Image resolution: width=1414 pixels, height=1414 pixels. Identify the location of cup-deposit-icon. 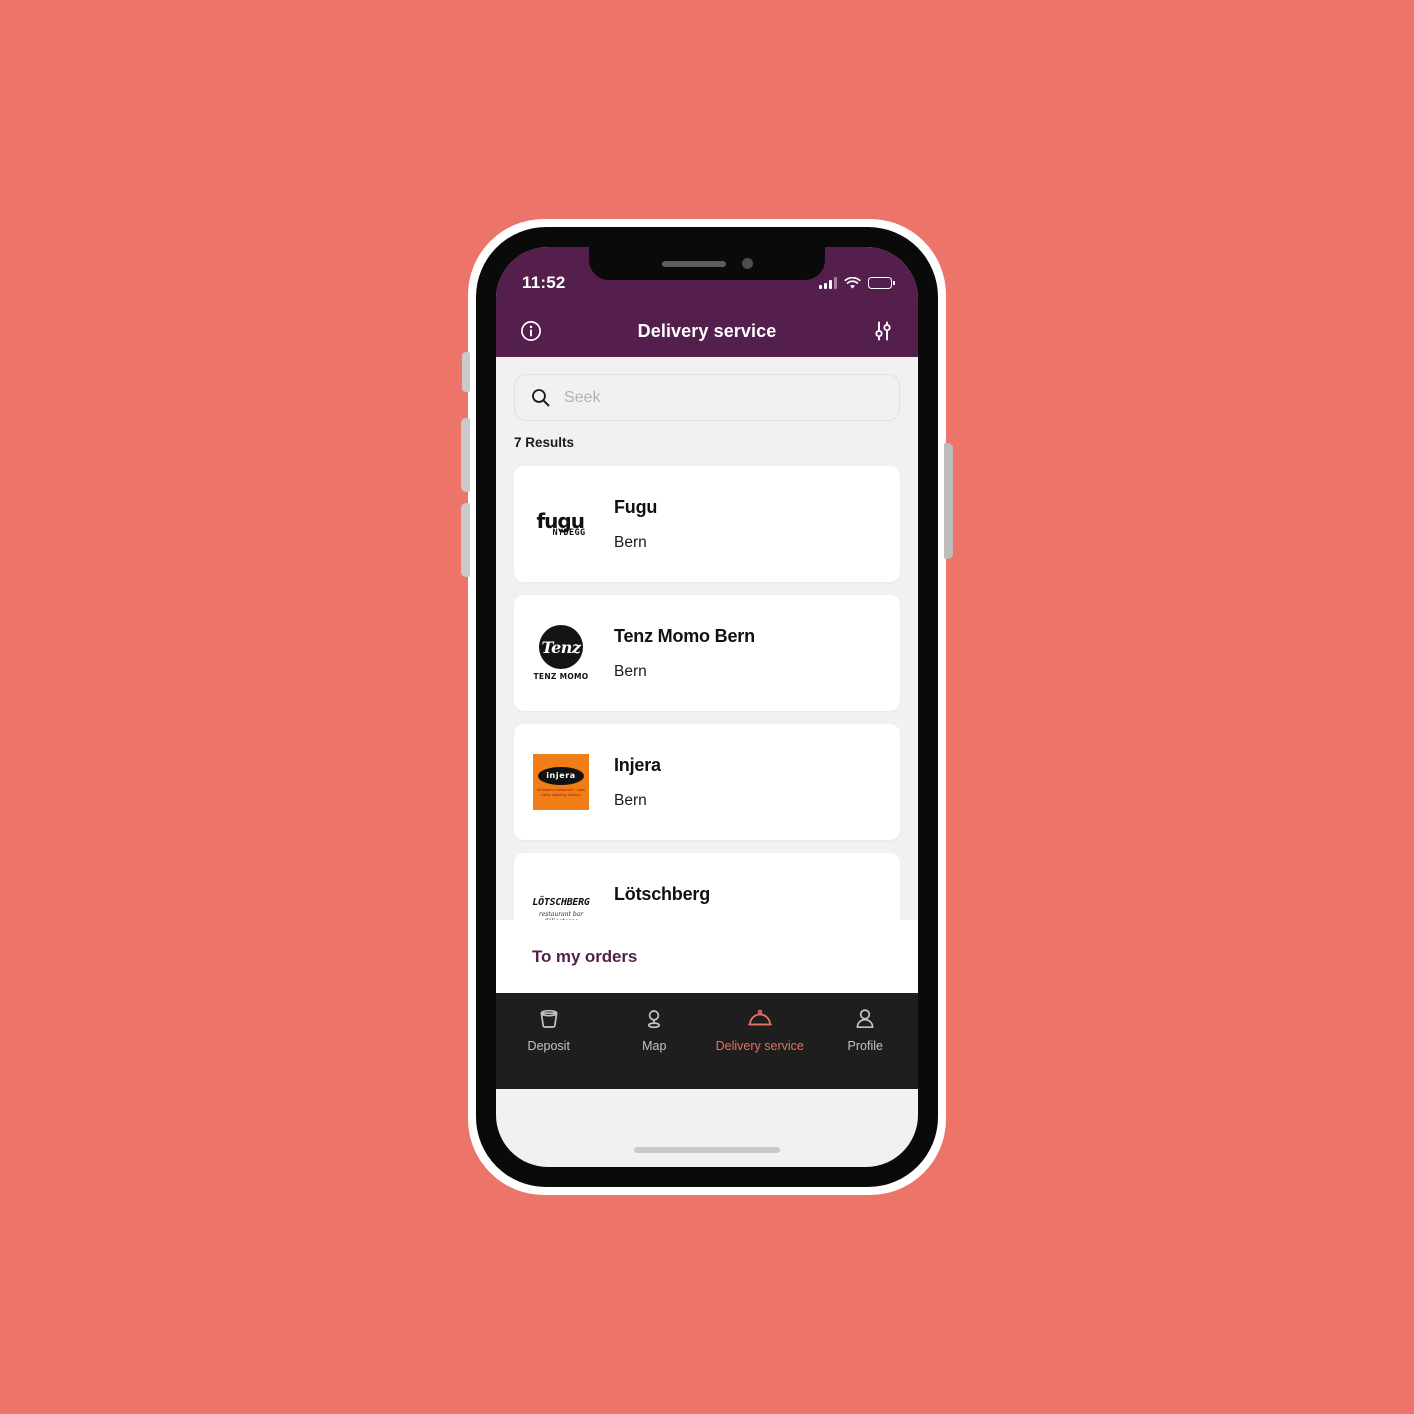
(549, 1019).